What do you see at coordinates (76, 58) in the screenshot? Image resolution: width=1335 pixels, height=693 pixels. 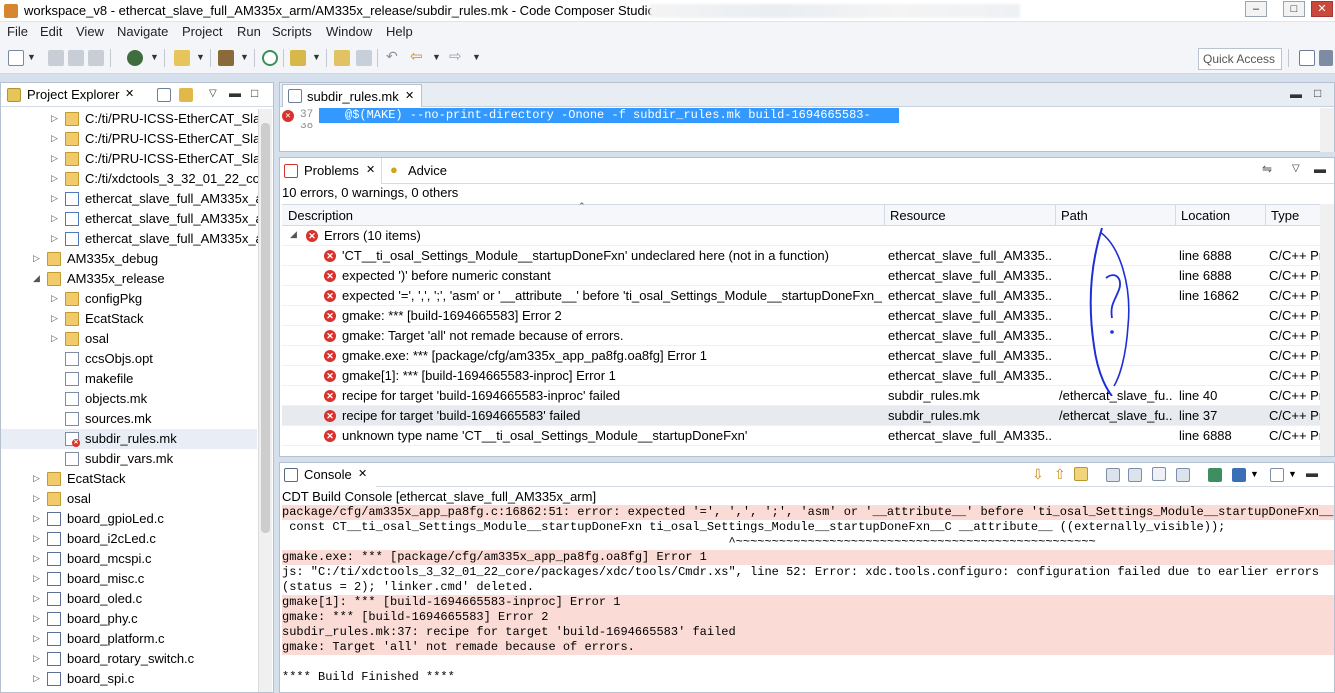 I see `save-all-icon` at bounding box center [76, 58].